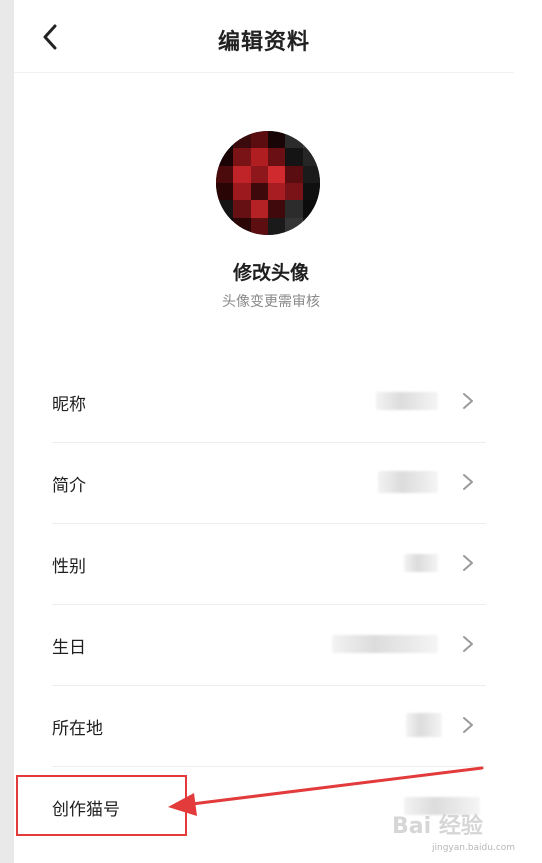  I want to click on row-location: 所在地, so click(269, 726).